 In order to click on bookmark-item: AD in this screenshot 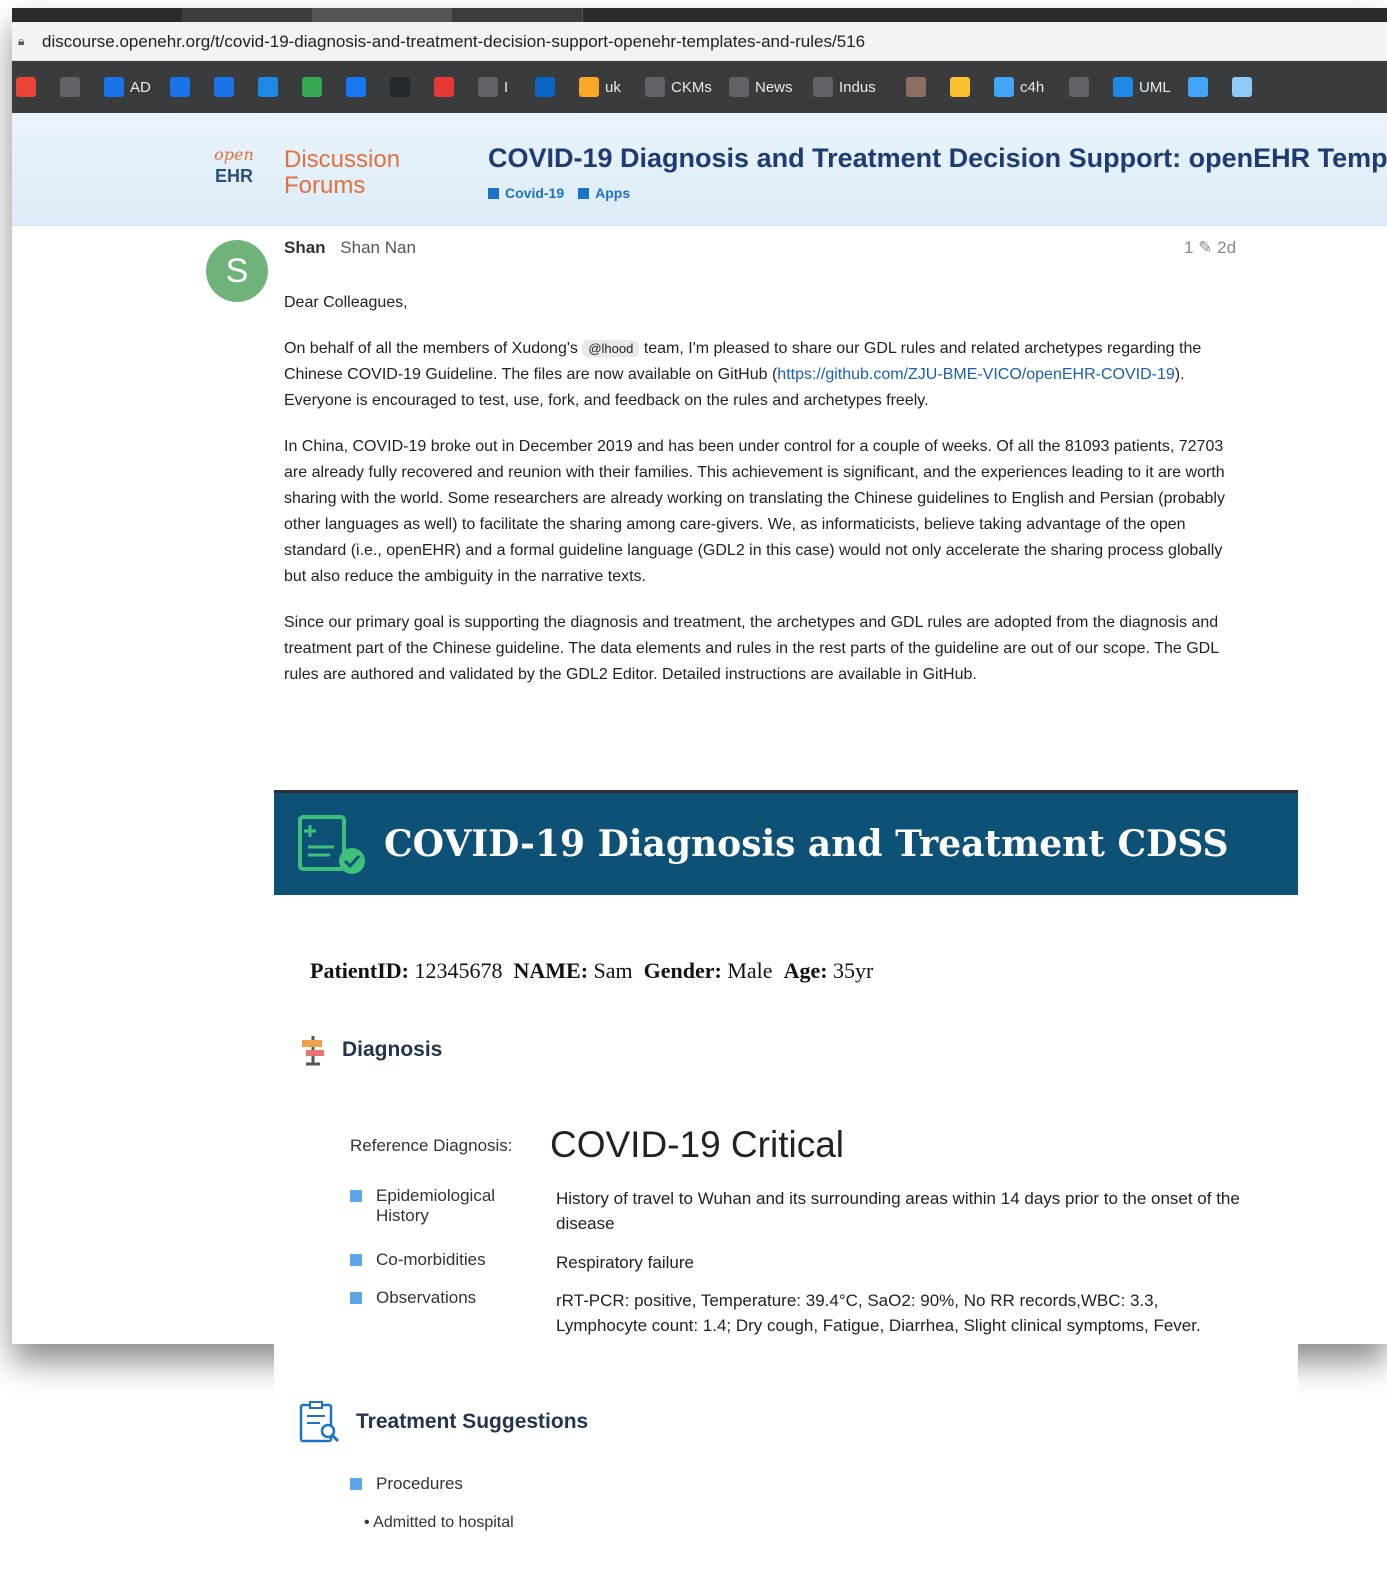, I will do `click(127, 87)`.